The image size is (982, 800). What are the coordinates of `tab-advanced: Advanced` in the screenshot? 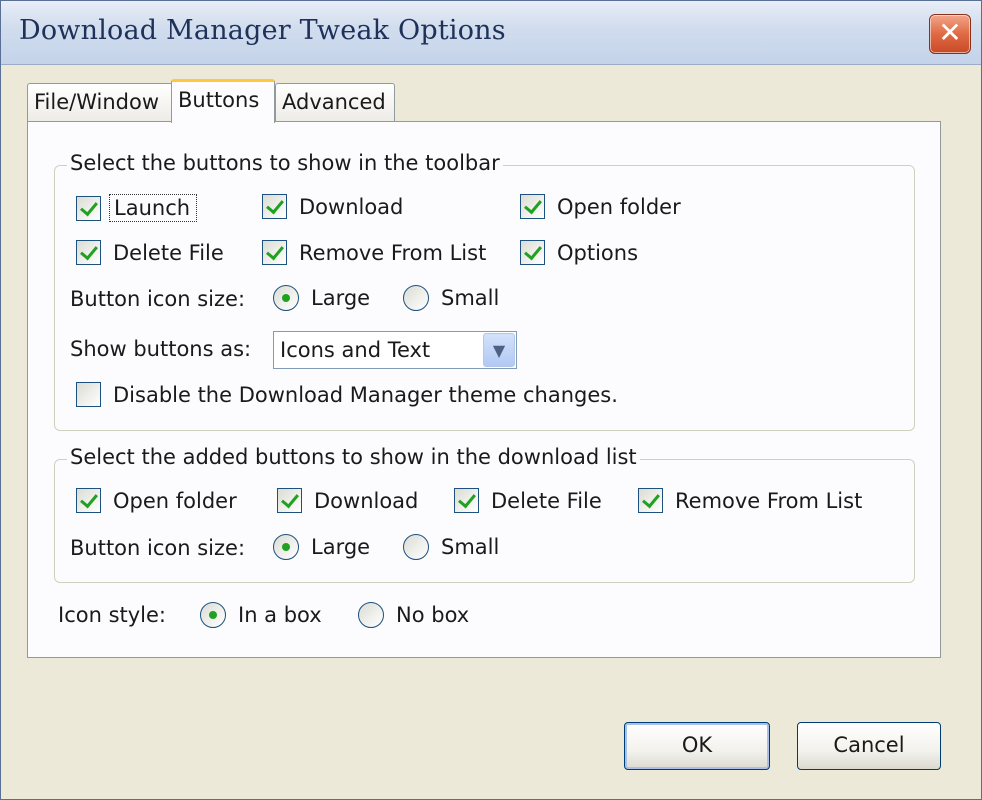 It's located at (335, 103).